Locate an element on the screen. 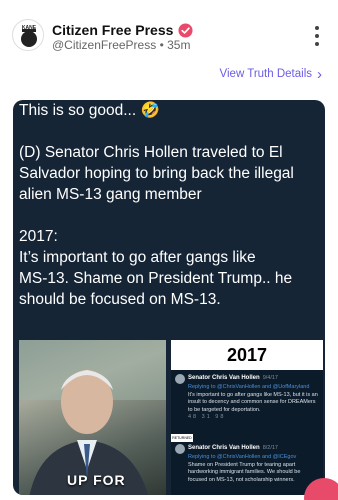 This screenshot has width=338, height=500. post-line: It’s important to go after gangs like is located at coordinates (137, 257).